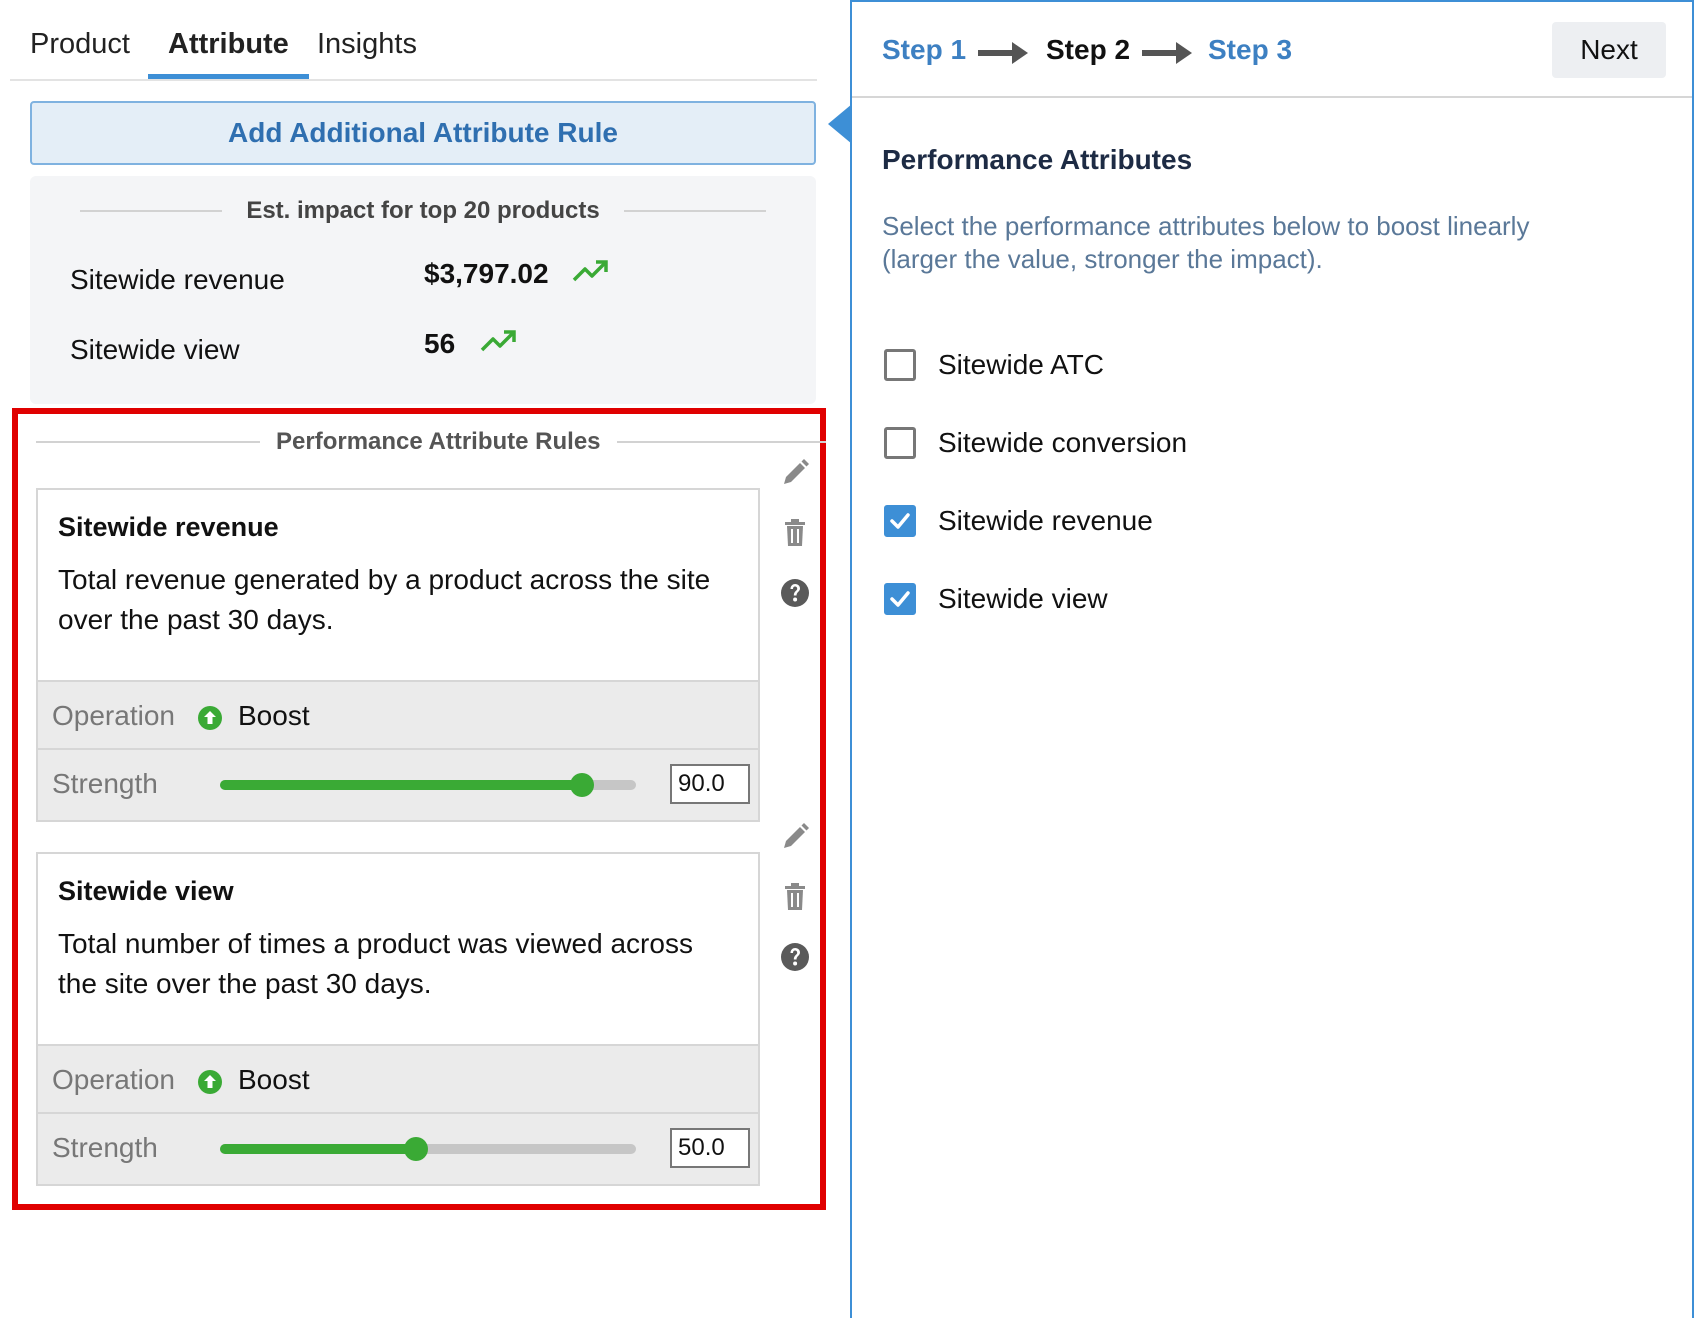  What do you see at coordinates (710, 1148) in the screenshot?
I see `strength-input: 50.0` at bounding box center [710, 1148].